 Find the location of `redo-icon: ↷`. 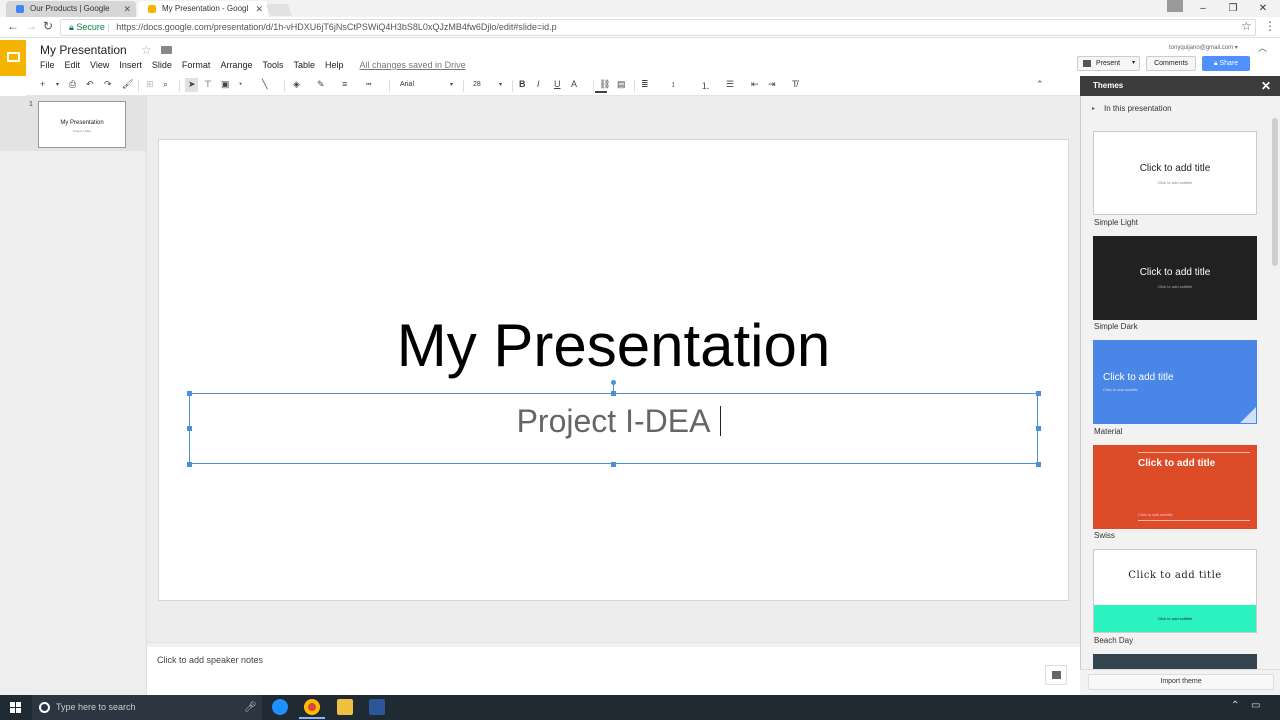

redo-icon: ↷ is located at coordinates (108, 84).